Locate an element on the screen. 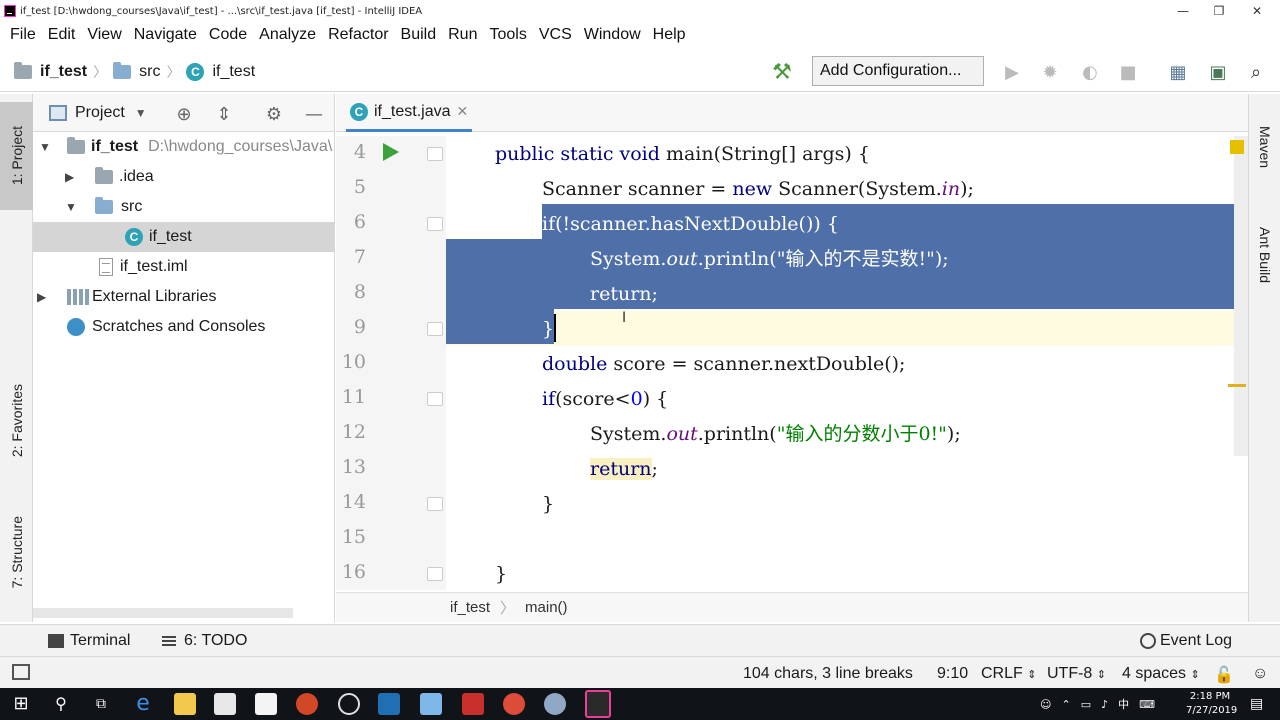 The height and width of the screenshot is (720, 1280). inspector-icon: ☺ is located at coordinates (1260, 674).